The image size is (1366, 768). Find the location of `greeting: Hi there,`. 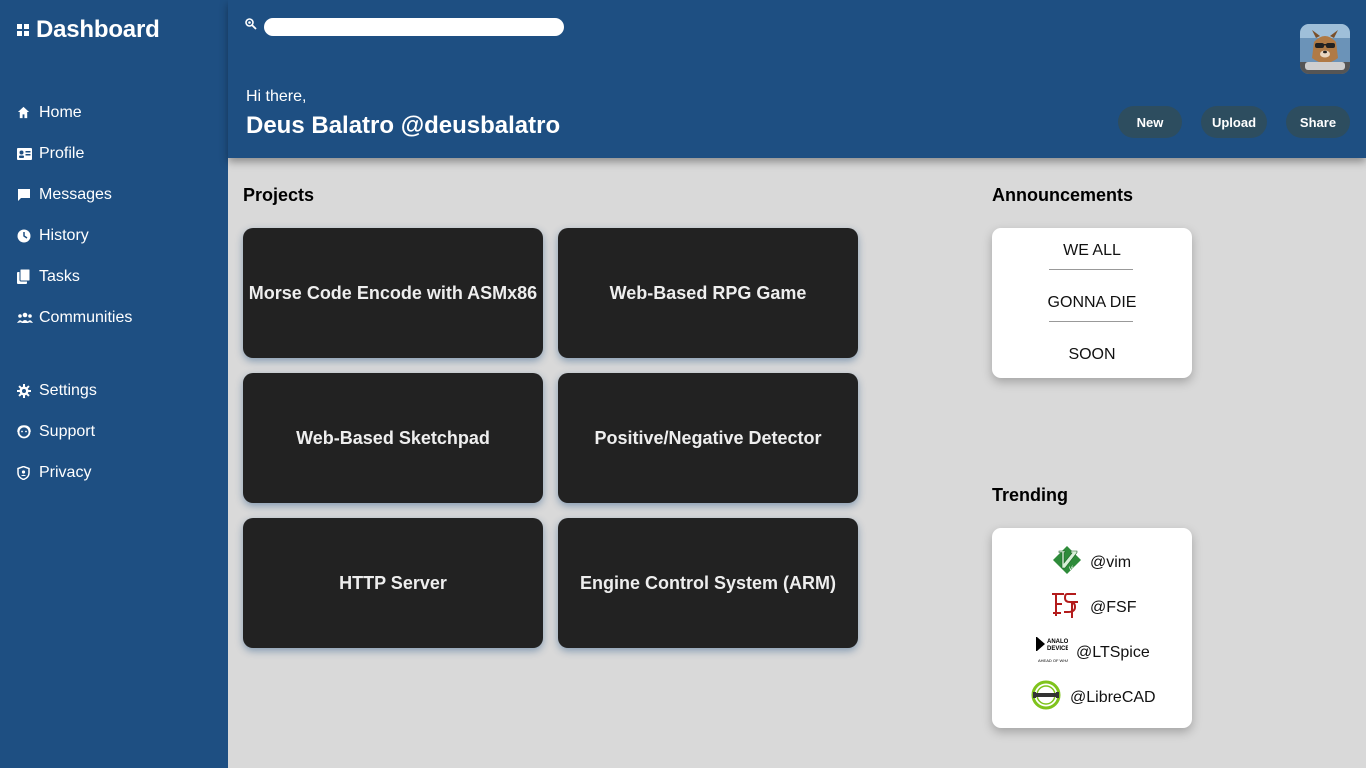

greeting: Hi there, is located at coordinates (276, 96).